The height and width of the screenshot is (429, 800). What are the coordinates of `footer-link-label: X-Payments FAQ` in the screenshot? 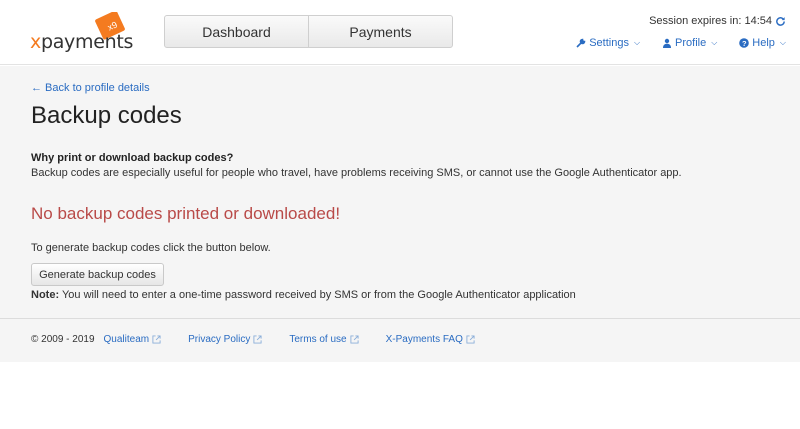 It's located at (424, 339).